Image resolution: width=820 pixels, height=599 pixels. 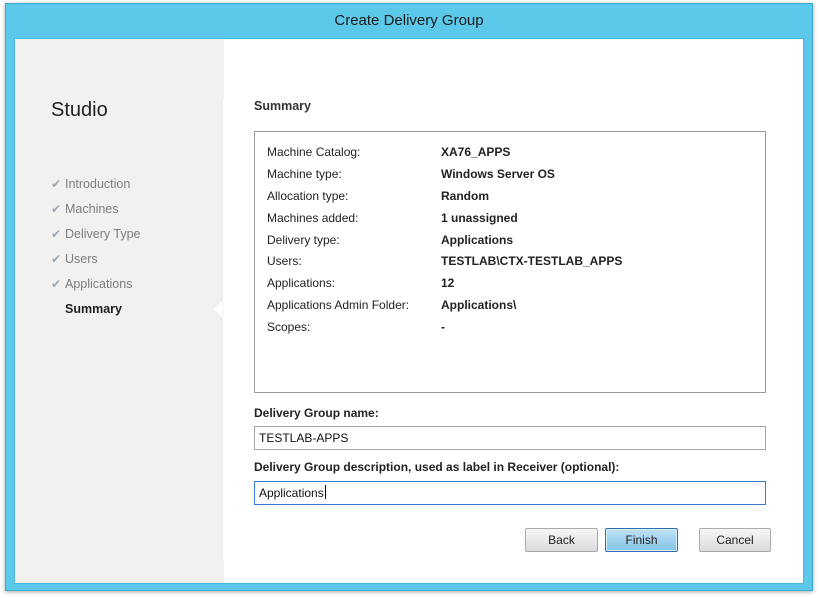 I want to click on summary-row: Machine Catalog: XA76_APPS, so click(x=507, y=152).